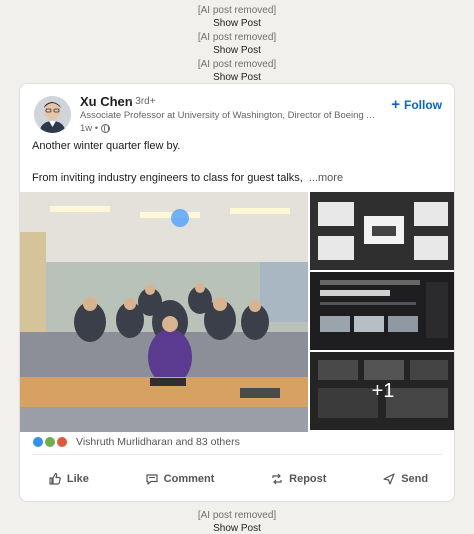  I want to click on repost-label: Repost, so click(308, 479).